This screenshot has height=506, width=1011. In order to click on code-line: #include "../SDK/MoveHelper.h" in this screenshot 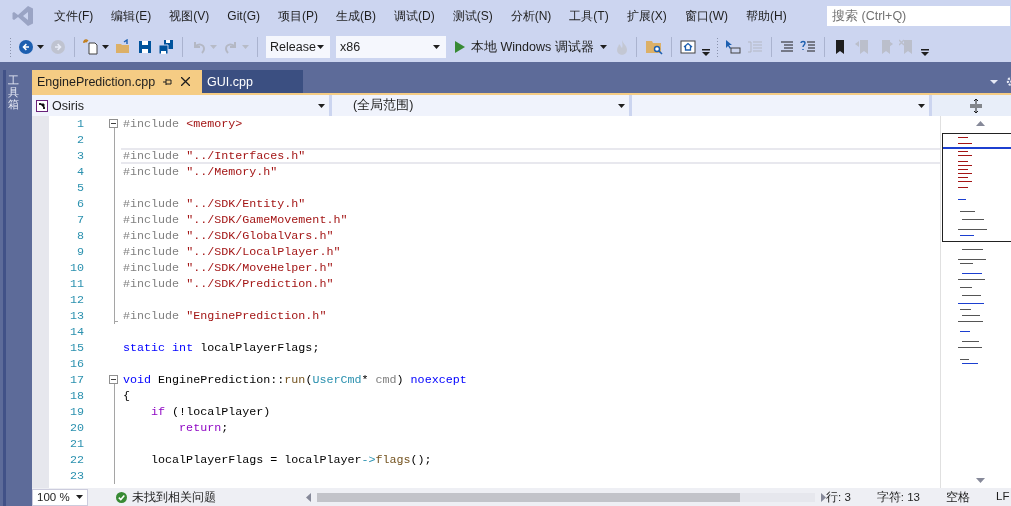, I will do `click(228, 268)`.